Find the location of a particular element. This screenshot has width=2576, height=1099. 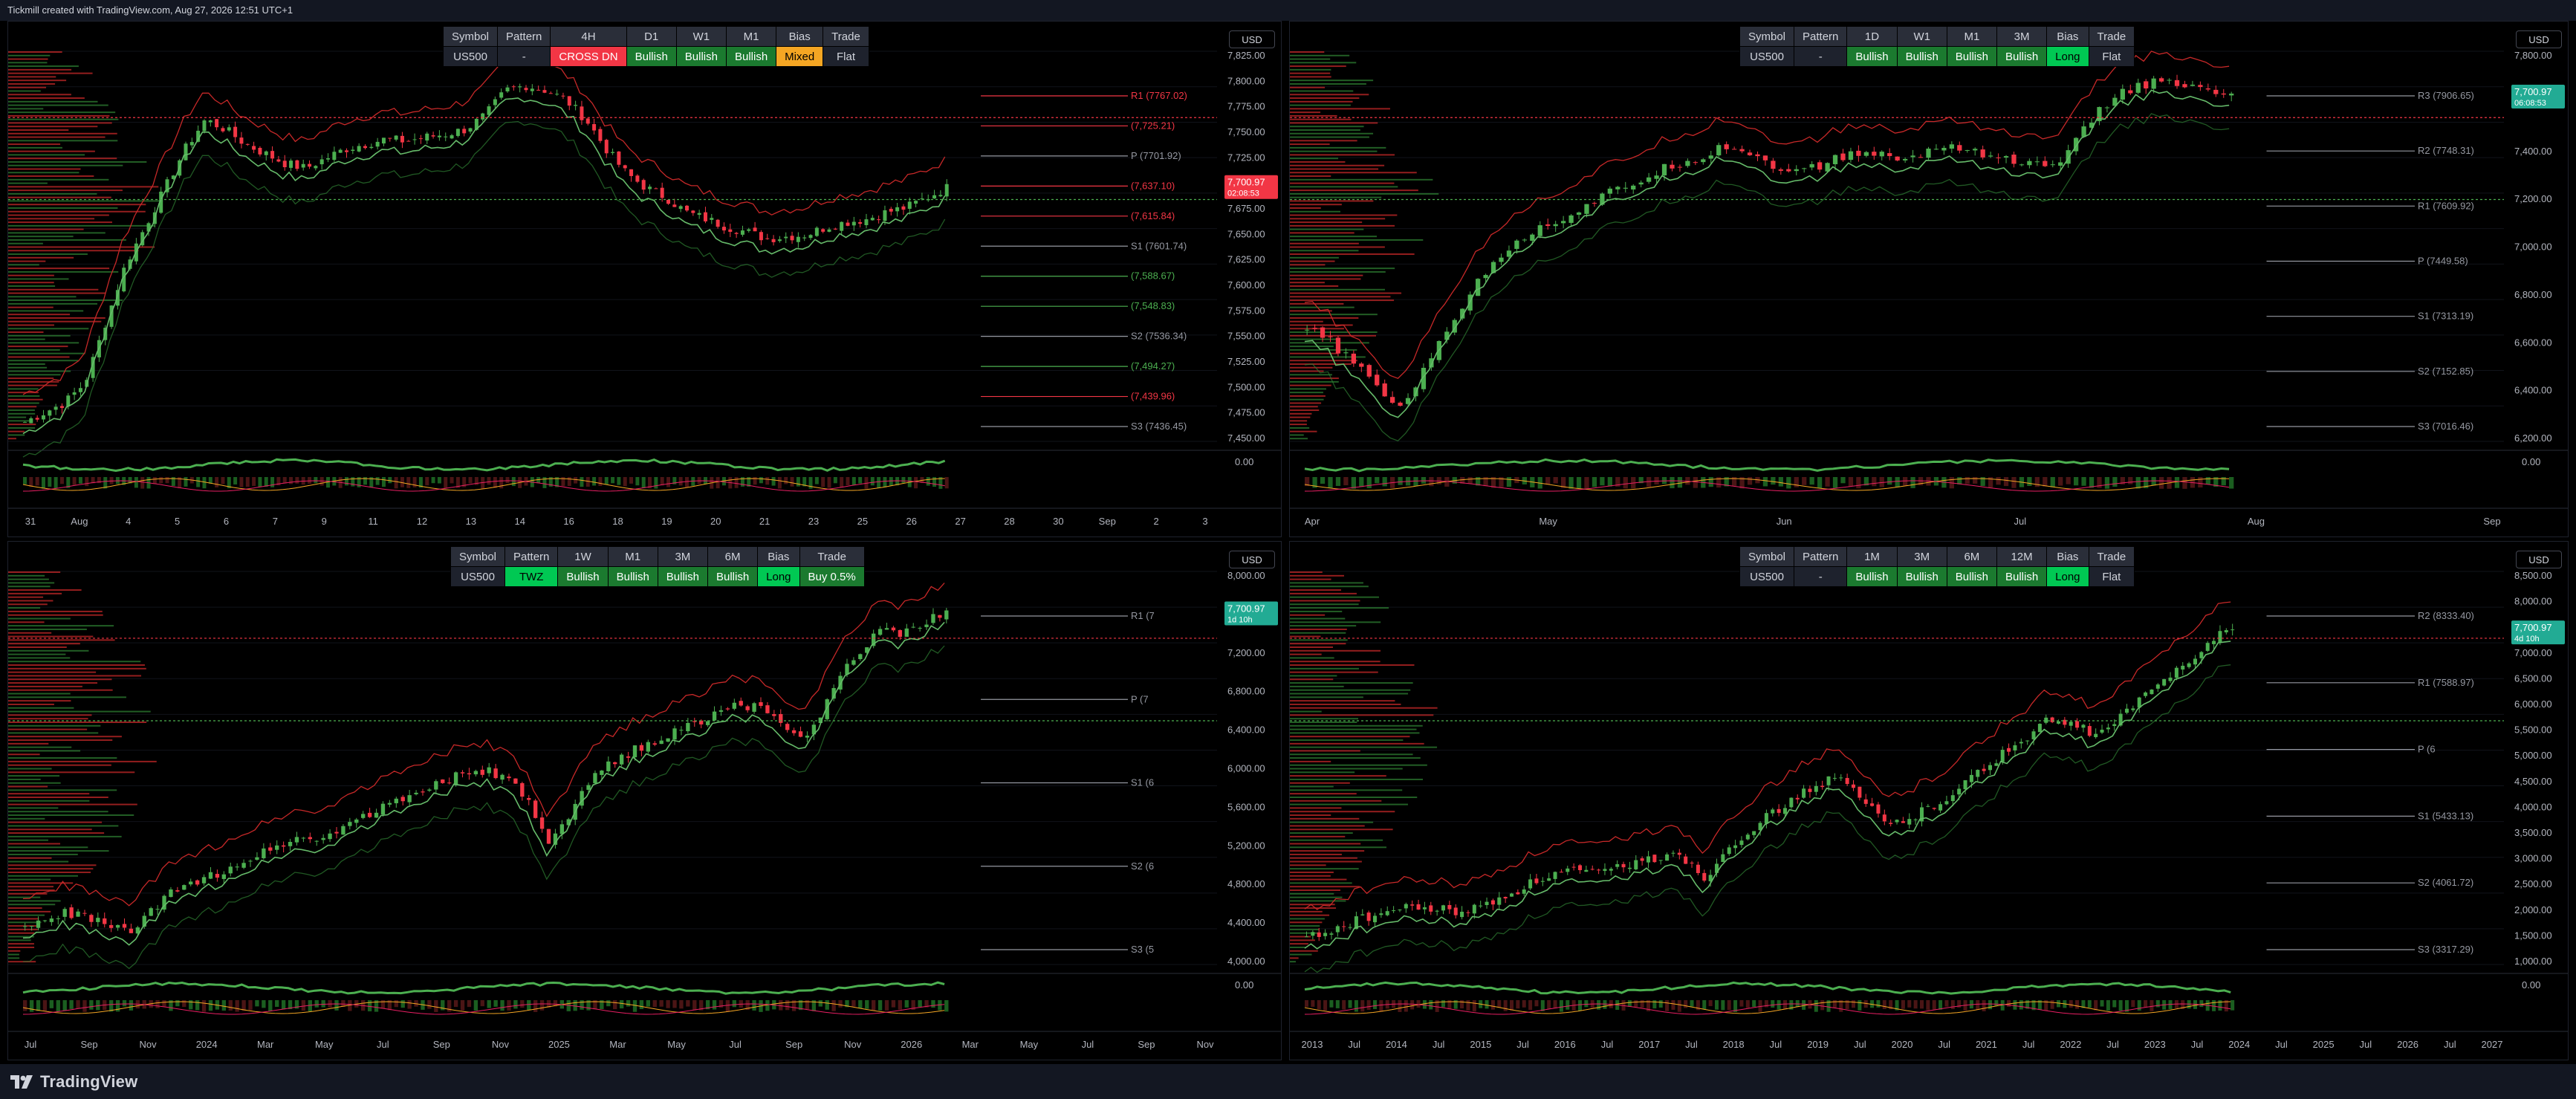

table-value-cell: Bullish is located at coordinates (2022, 56).